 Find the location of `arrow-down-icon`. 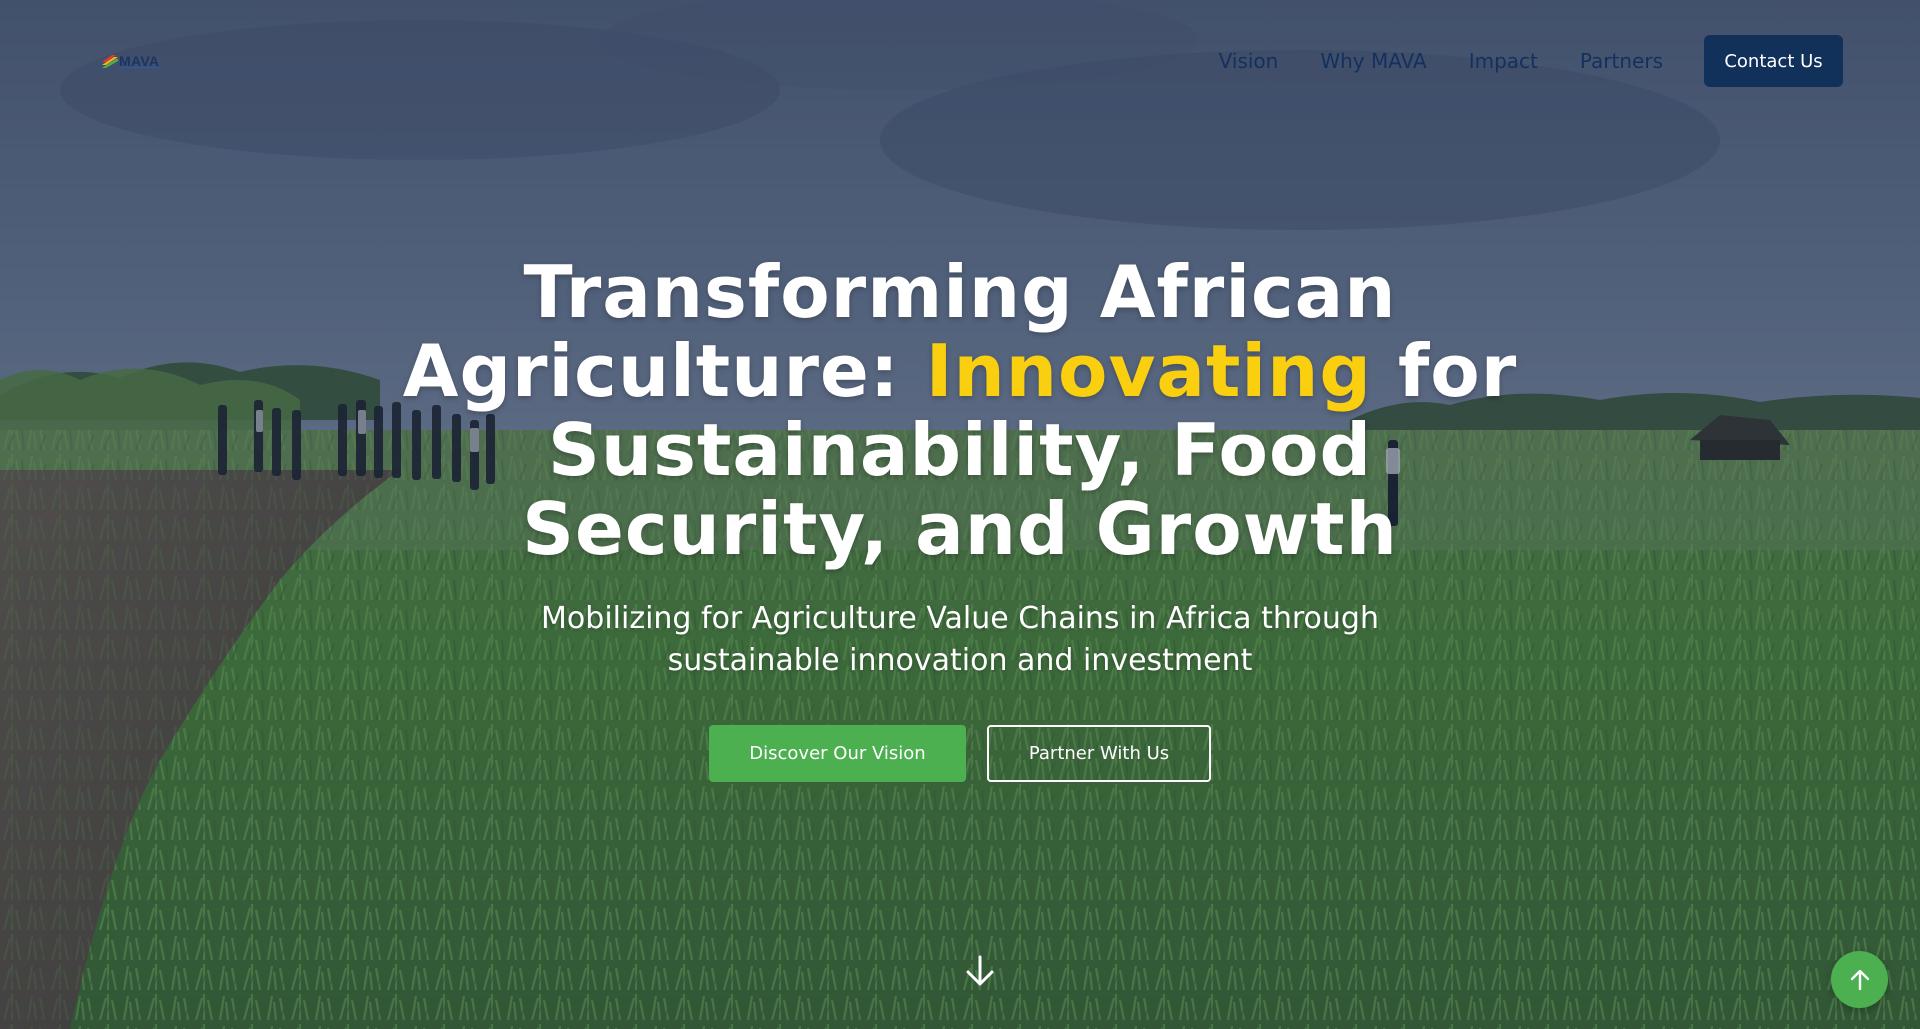

arrow-down-icon is located at coordinates (980, 971).